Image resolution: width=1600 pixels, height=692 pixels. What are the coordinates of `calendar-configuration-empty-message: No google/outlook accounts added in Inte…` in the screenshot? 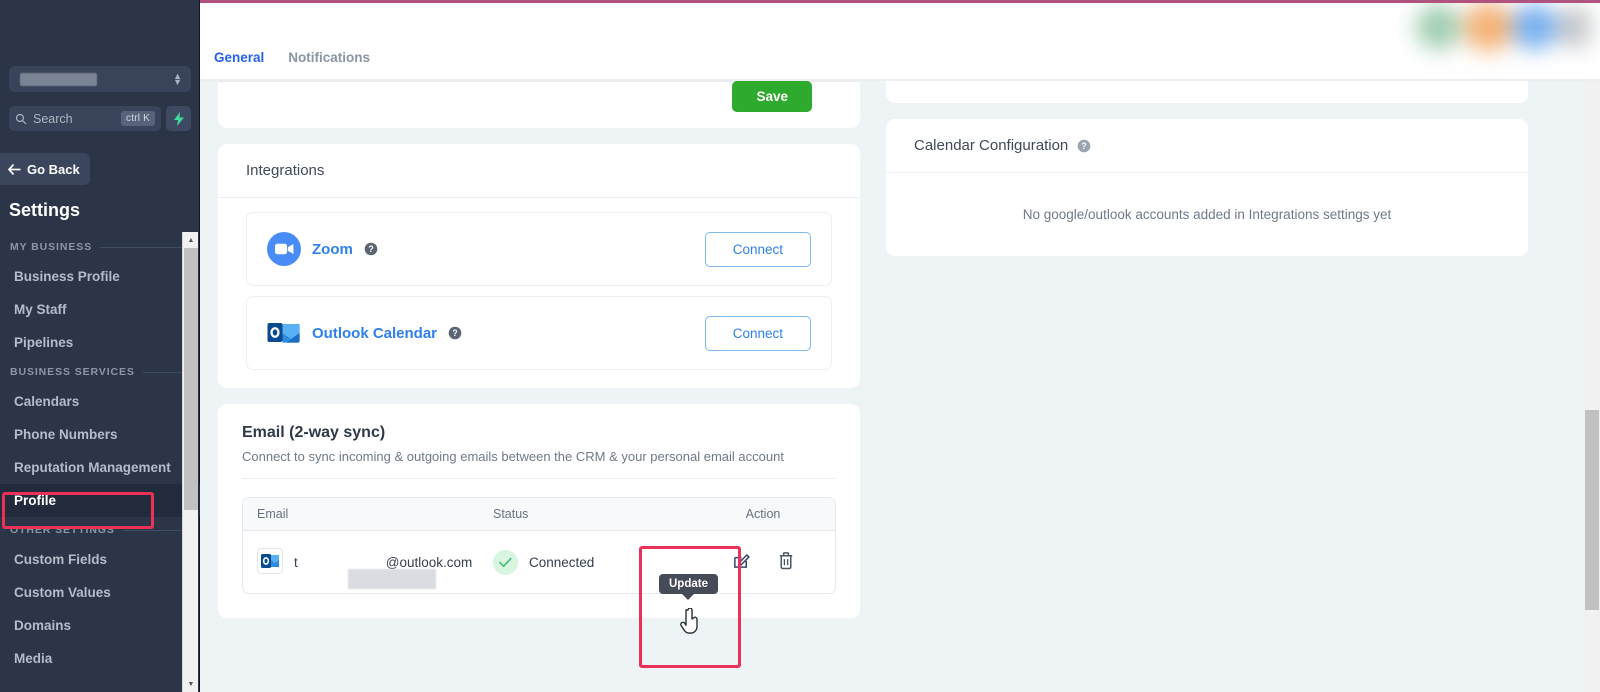 It's located at (1207, 214).